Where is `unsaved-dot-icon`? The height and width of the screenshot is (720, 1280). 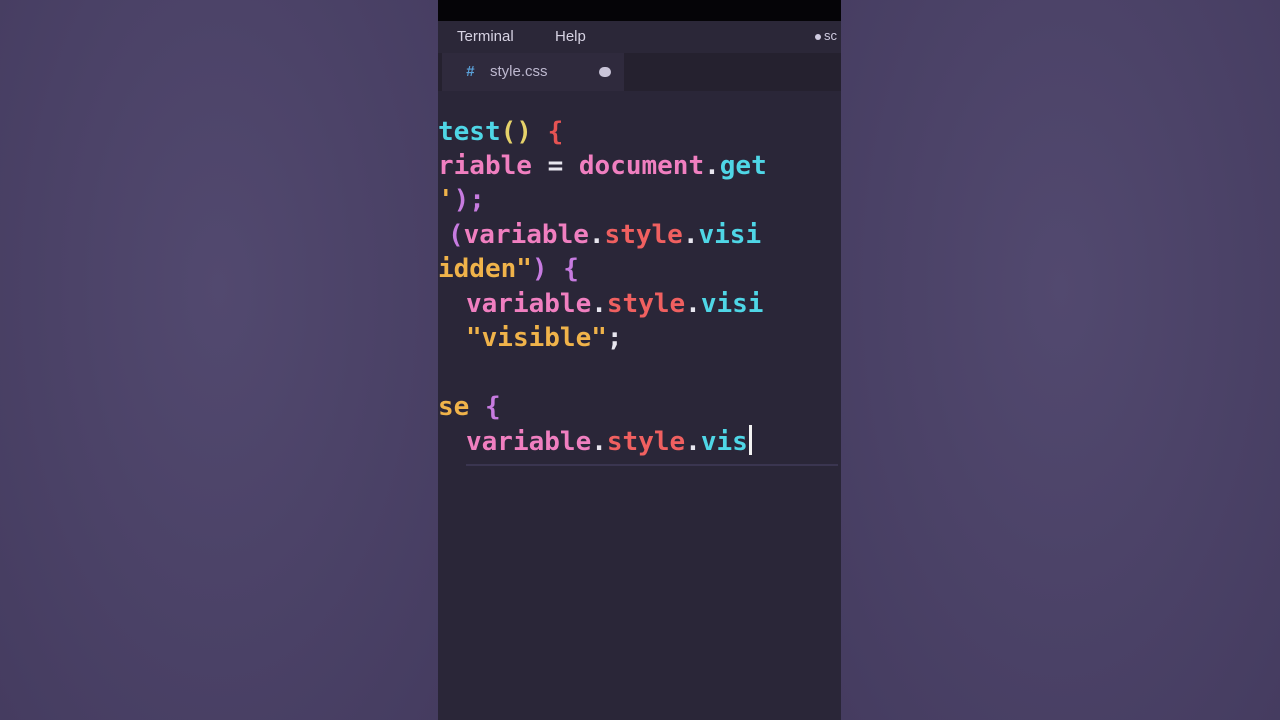 unsaved-dot-icon is located at coordinates (605, 72).